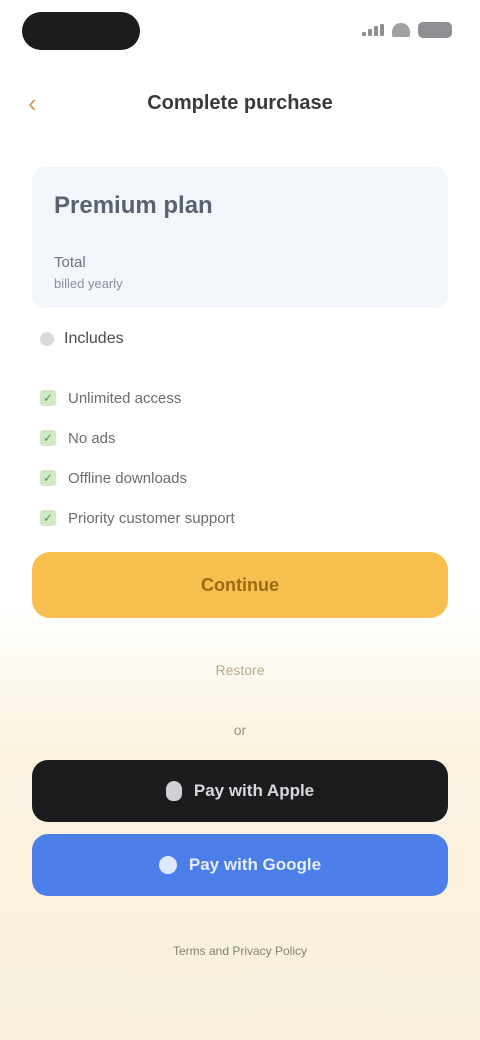 The height and width of the screenshot is (1040, 480). Describe the element at coordinates (240, 730) in the screenshot. I see `or-divider-label: or` at that location.